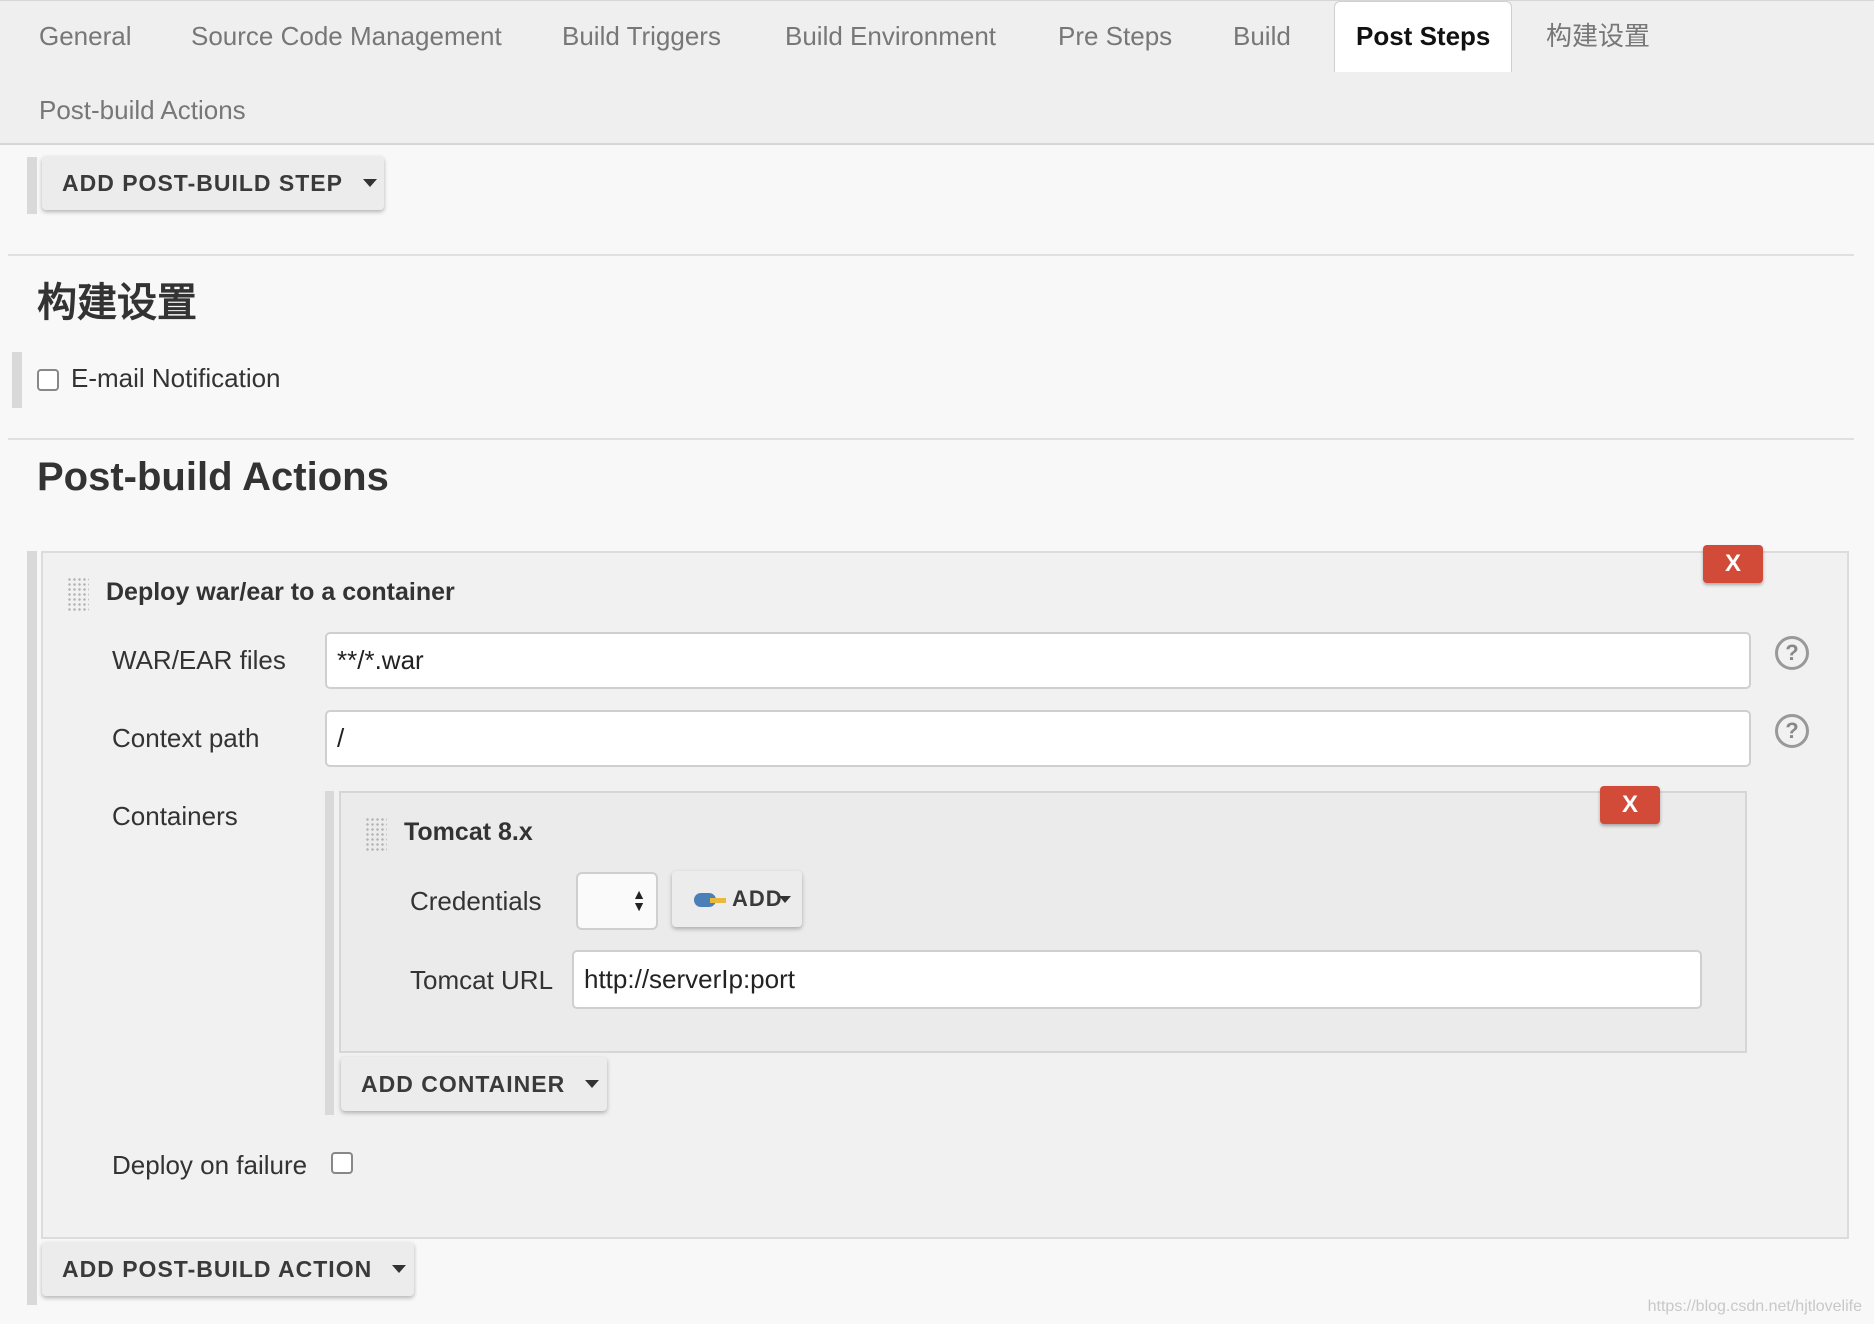 This screenshot has width=1874, height=1324. Describe the element at coordinates (468, 832) in the screenshot. I see `tomcat-card-title: Tomcat 8.x` at that location.